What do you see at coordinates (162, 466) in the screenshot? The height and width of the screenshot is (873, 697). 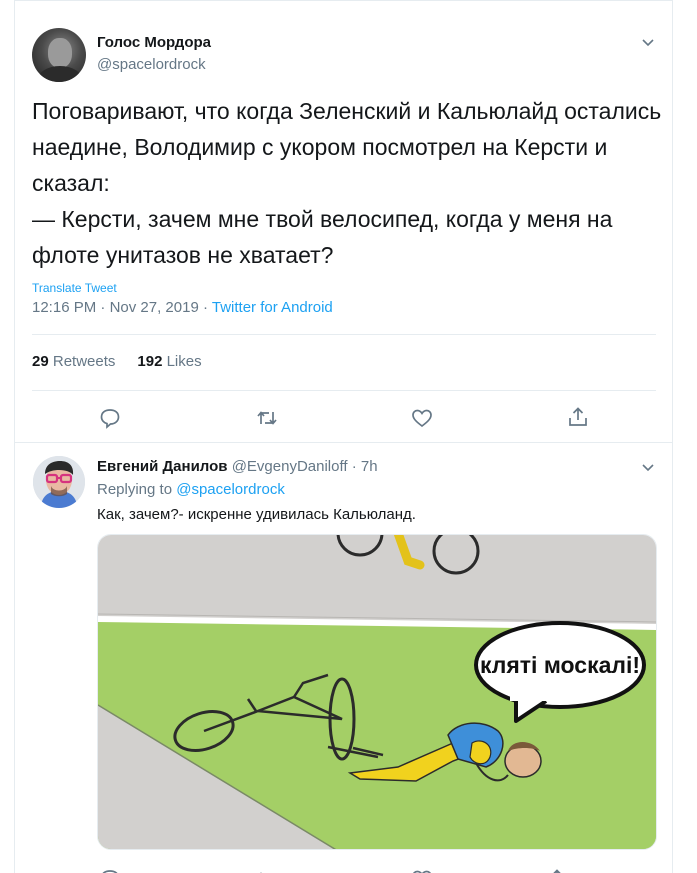 I see `reply-author-name: Евгений Данилов` at bounding box center [162, 466].